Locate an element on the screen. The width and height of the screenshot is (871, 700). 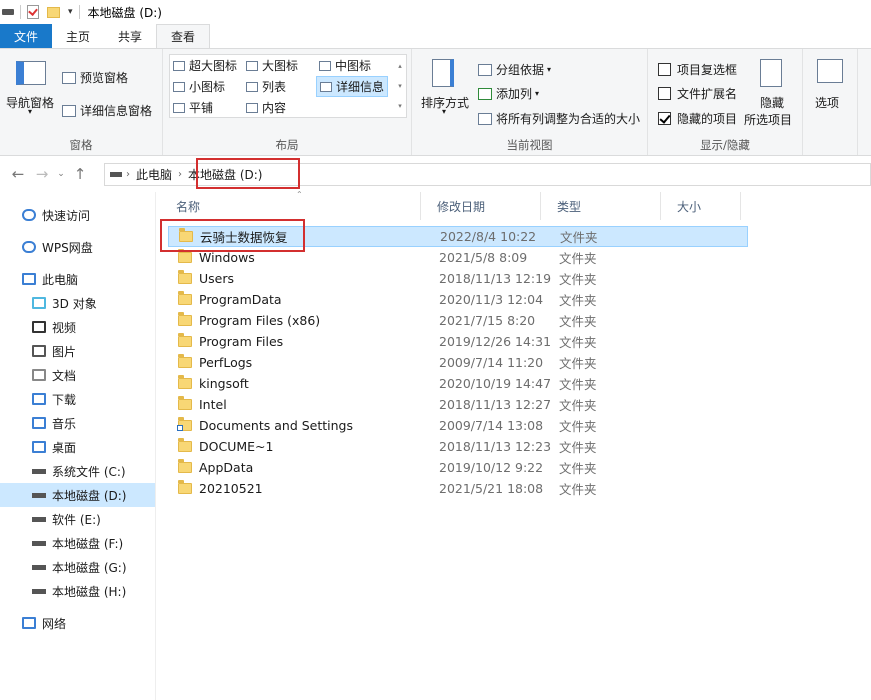
layout-content: 内容 is located at coordinates (266, 107).